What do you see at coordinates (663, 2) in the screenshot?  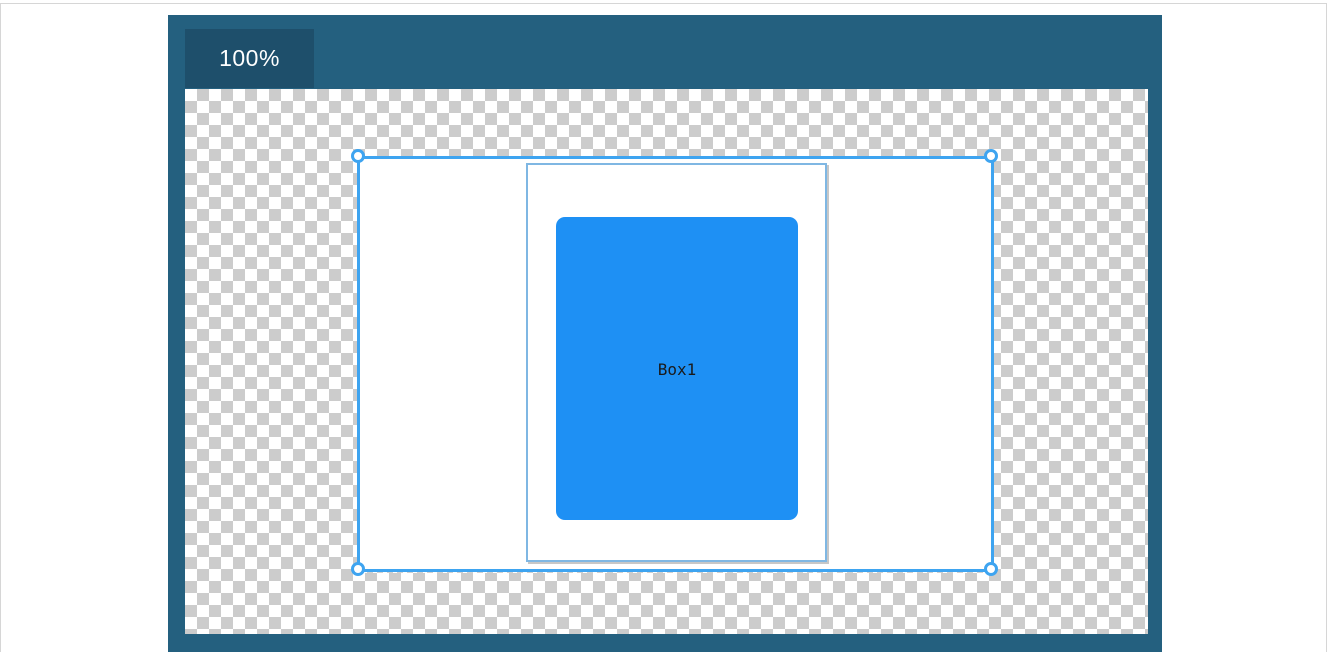 I see `top-border` at bounding box center [663, 2].